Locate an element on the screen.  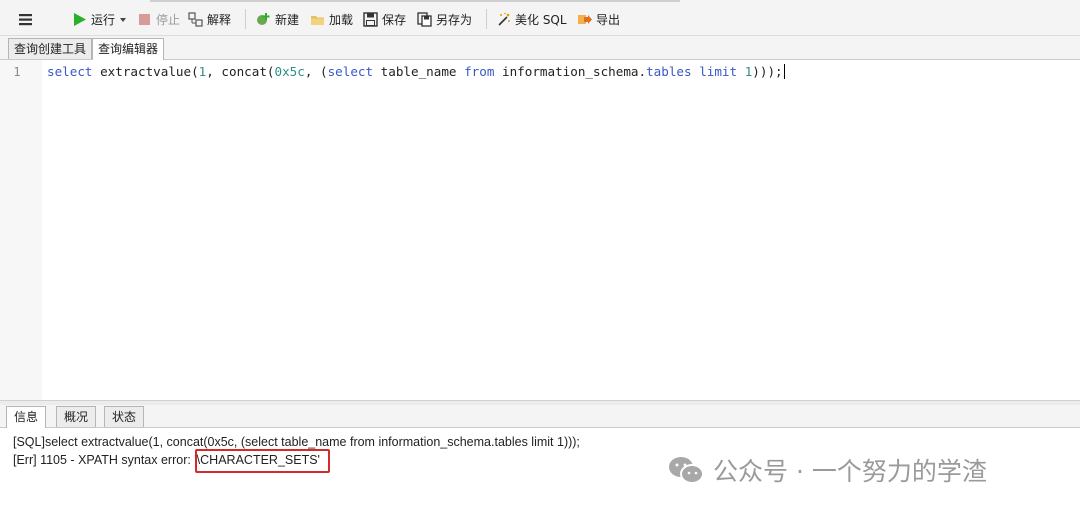
export-label: 导出 is located at coordinates (608, 19).